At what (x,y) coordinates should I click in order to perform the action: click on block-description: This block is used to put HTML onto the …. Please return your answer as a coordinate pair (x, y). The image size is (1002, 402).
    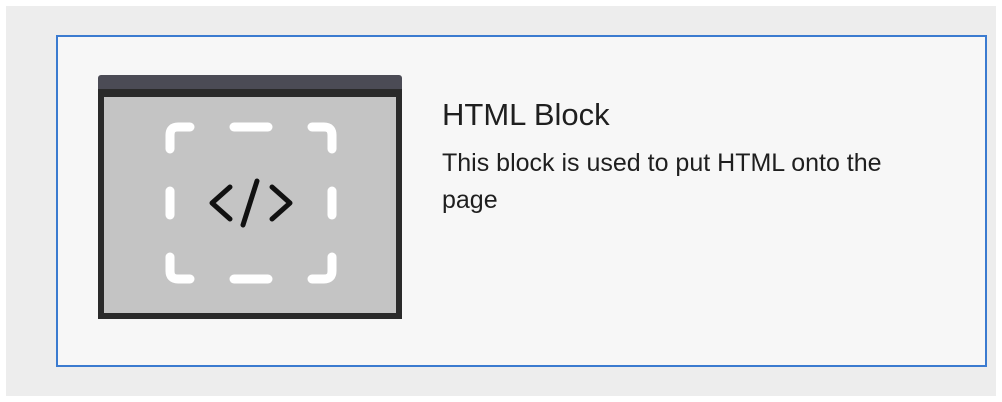
    Looking at the image, I should click on (662, 181).